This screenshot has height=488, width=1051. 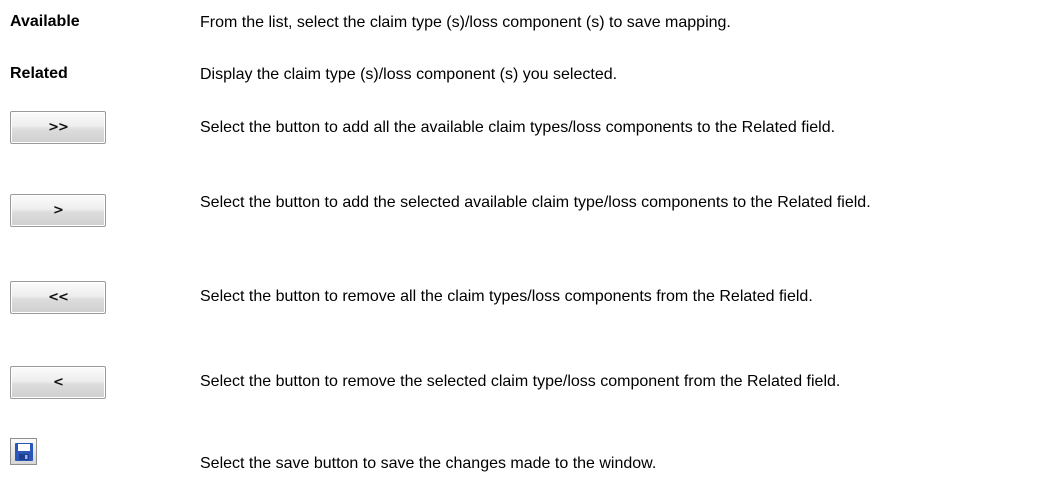 I want to click on remove-selected-button: <, so click(x=58, y=382).